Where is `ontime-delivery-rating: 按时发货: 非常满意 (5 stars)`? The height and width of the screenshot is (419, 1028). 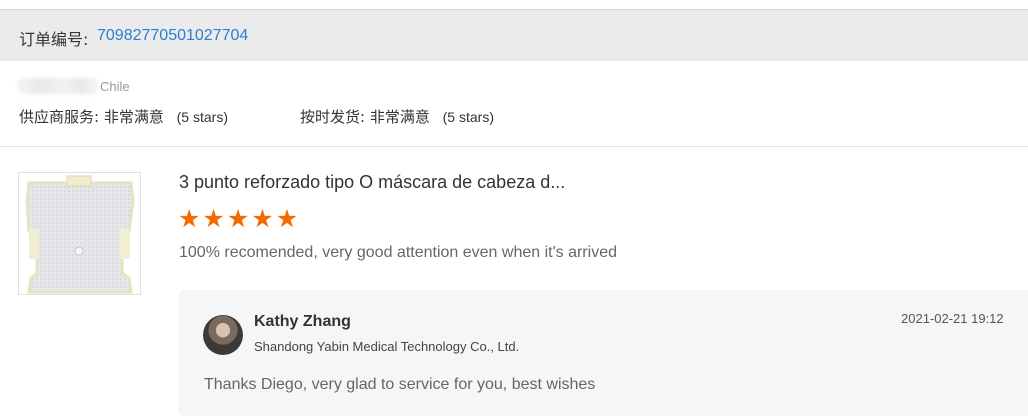 ontime-delivery-rating: 按时发货: 非常满意 (5 stars) is located at coordinates (397, 116).